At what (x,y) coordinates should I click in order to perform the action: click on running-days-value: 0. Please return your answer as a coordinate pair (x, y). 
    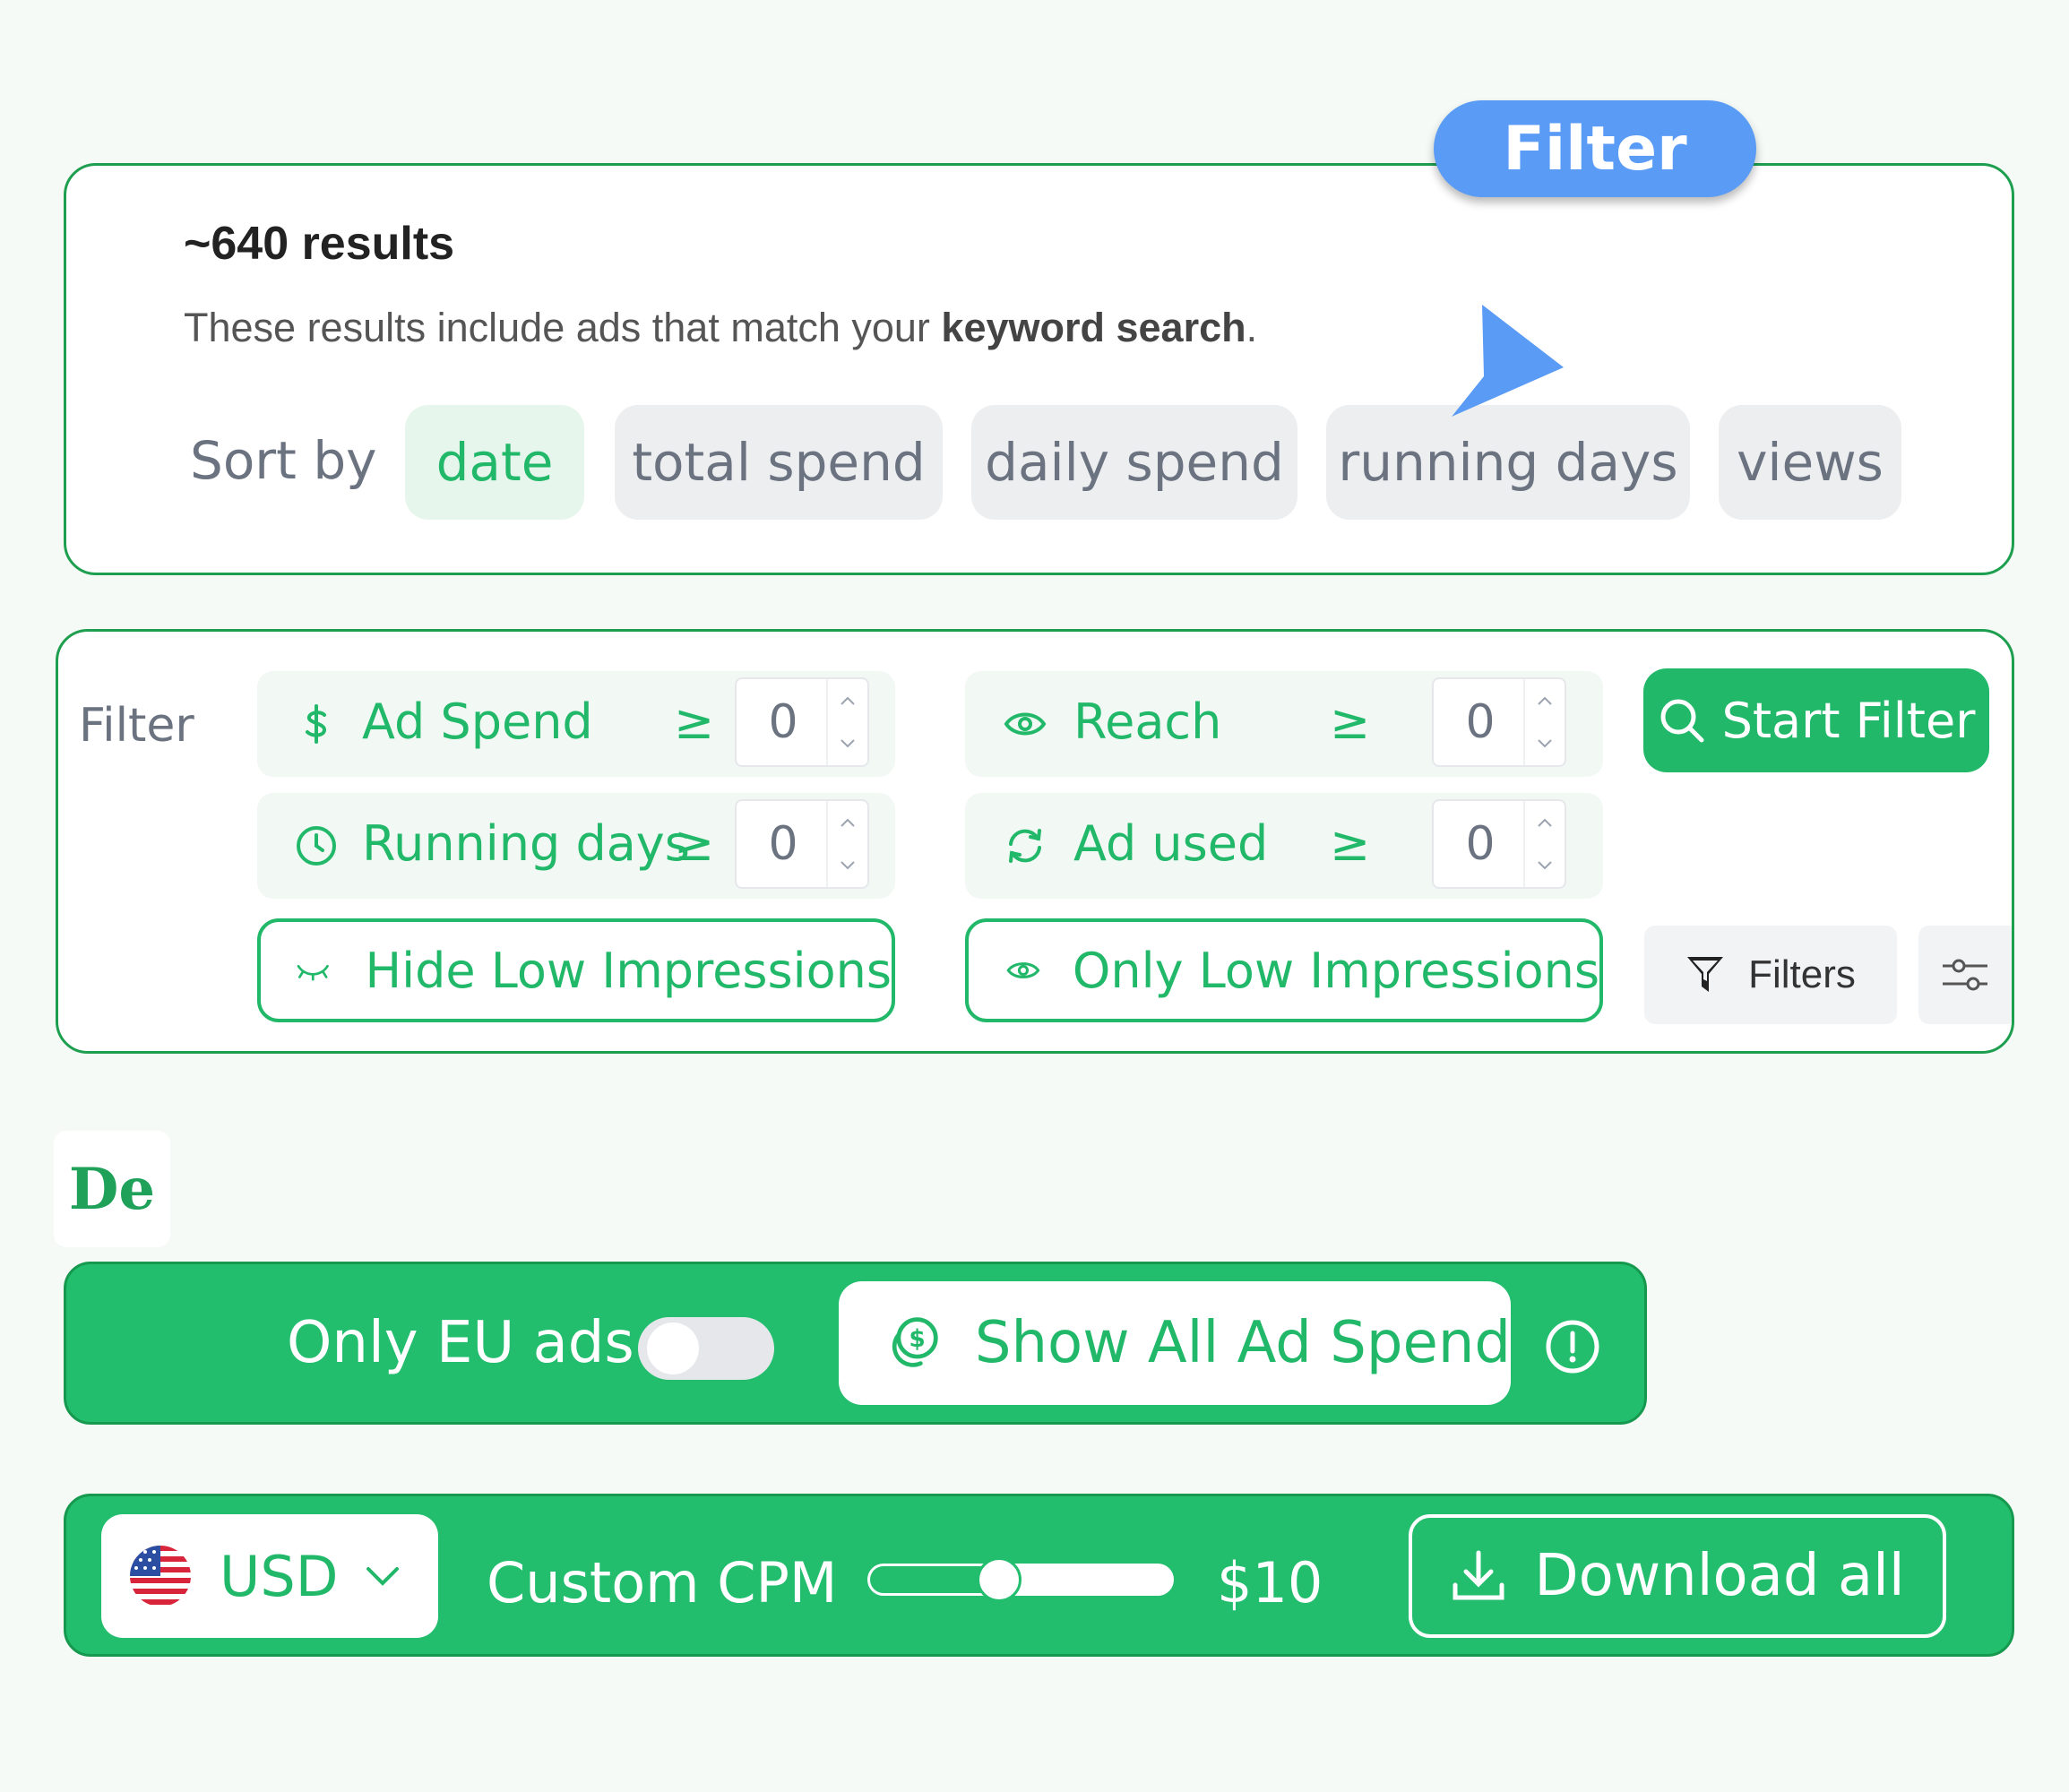
    Looking at the image, I should click on (783, 844).